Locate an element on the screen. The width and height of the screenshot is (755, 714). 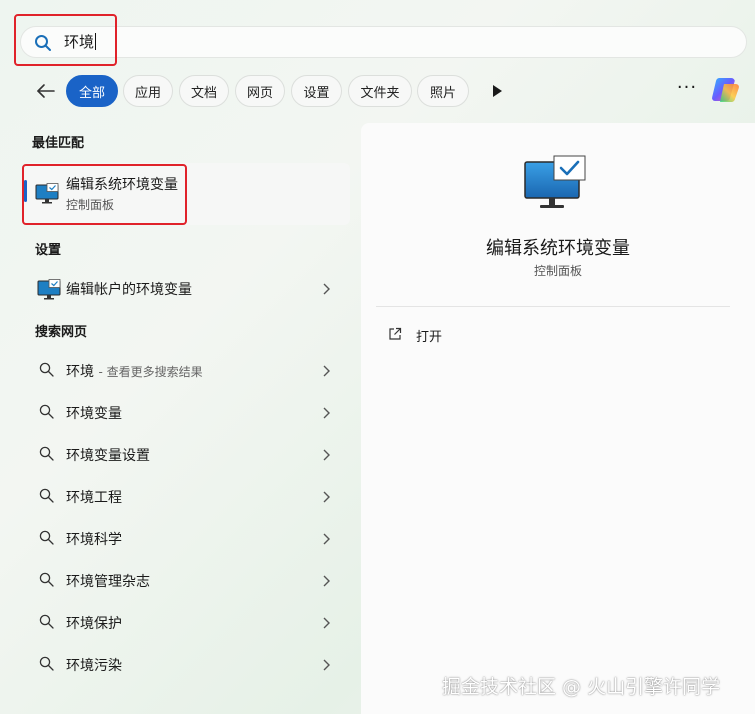
web-result-hint: - 查看更多搜索结果 is located at coordinates (150, 372).